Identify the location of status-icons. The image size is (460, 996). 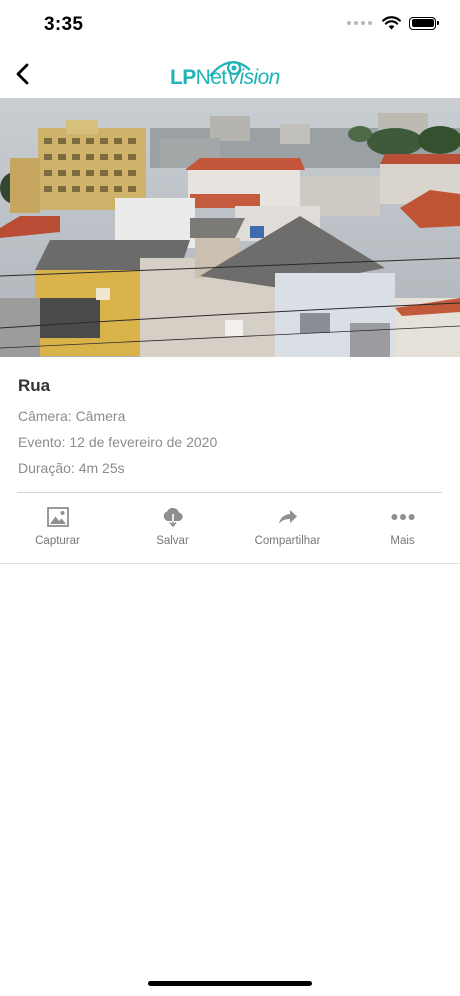
(393, 23).